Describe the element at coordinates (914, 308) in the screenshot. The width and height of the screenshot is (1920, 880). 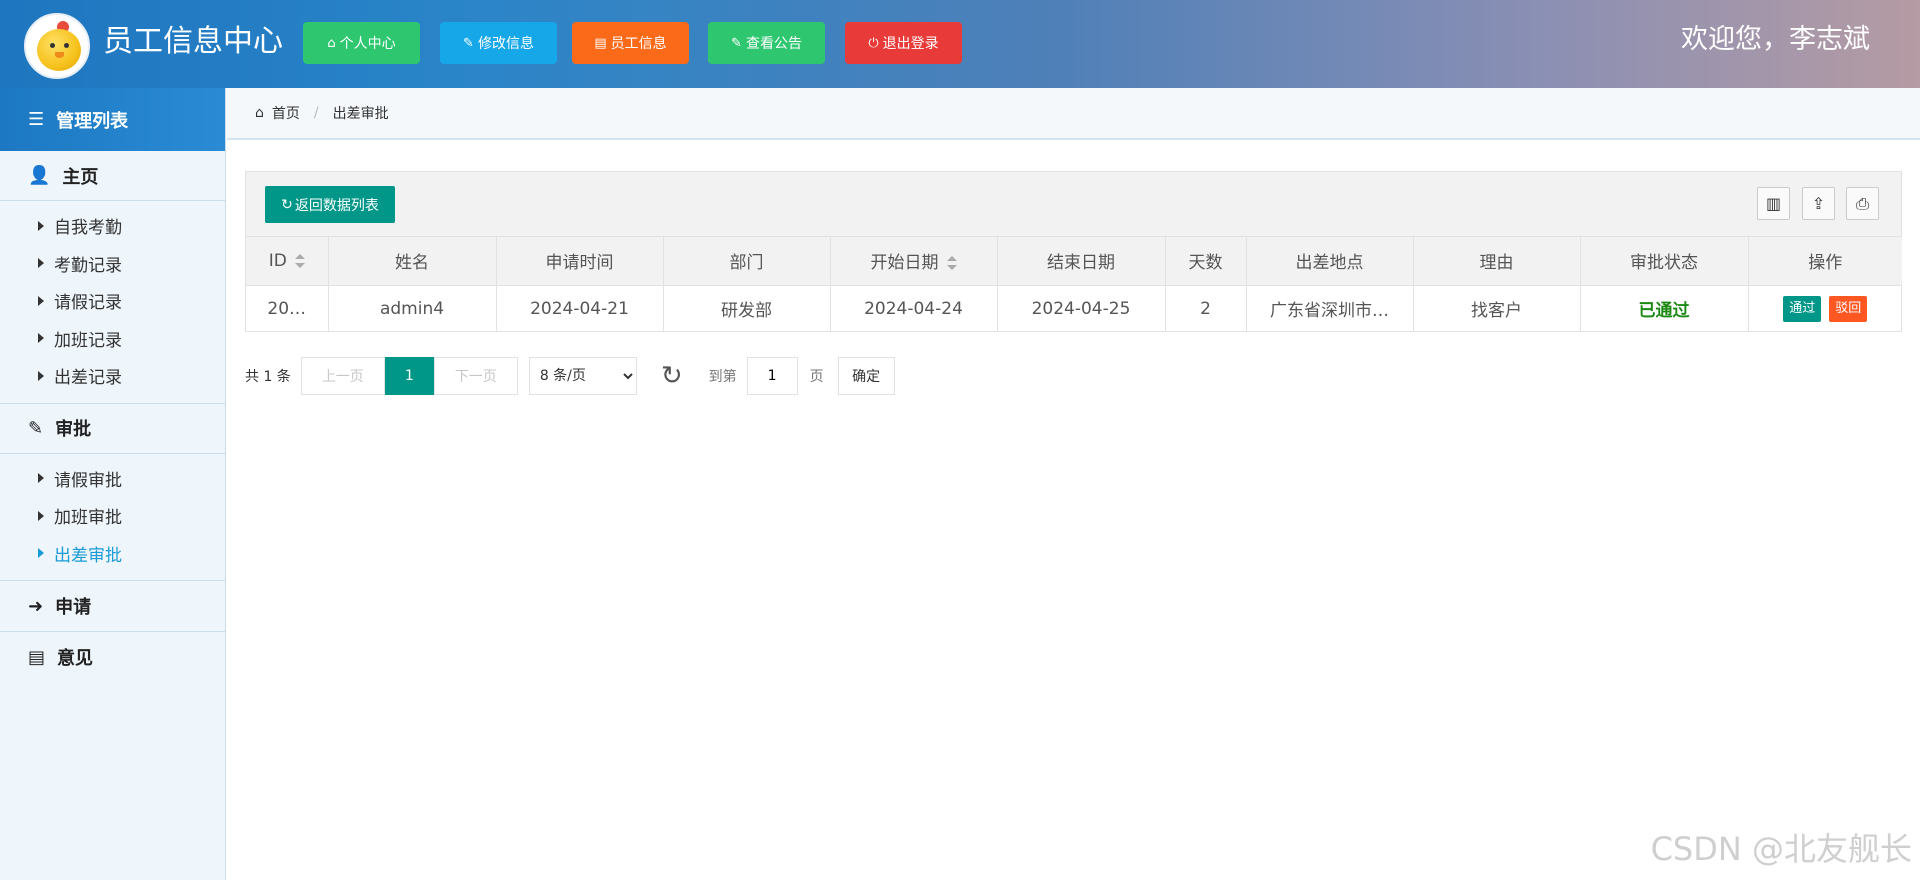
I see `cell-start-date: 2024-04-24` at that location.